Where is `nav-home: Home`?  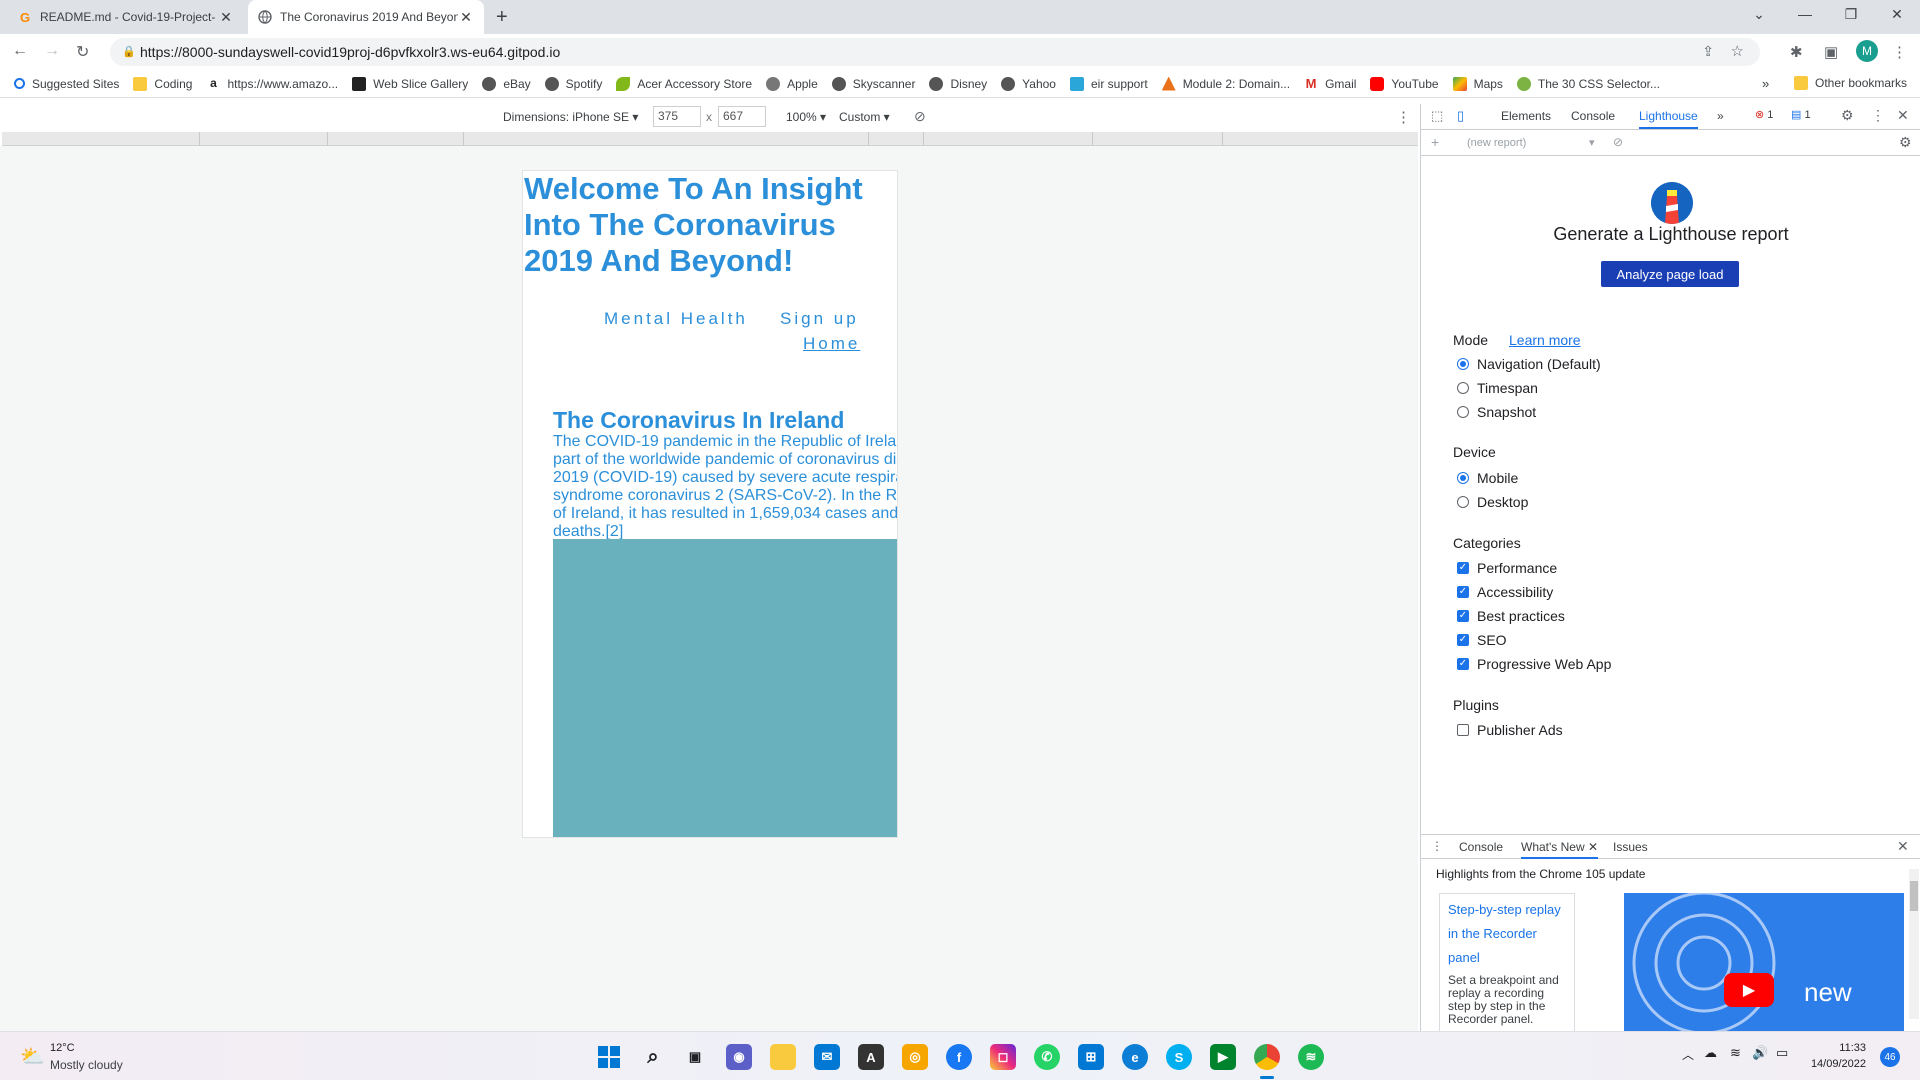 nav-home: Home is located at coordinates (831, 344).